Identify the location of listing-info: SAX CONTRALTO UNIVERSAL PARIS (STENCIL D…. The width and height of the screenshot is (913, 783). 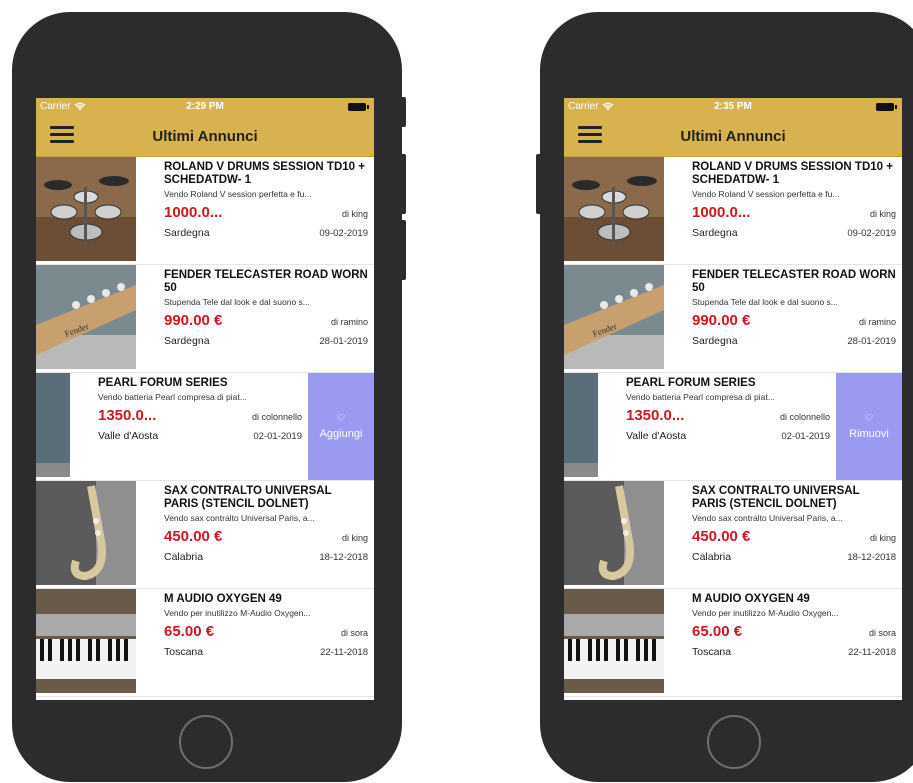
(794, 523).